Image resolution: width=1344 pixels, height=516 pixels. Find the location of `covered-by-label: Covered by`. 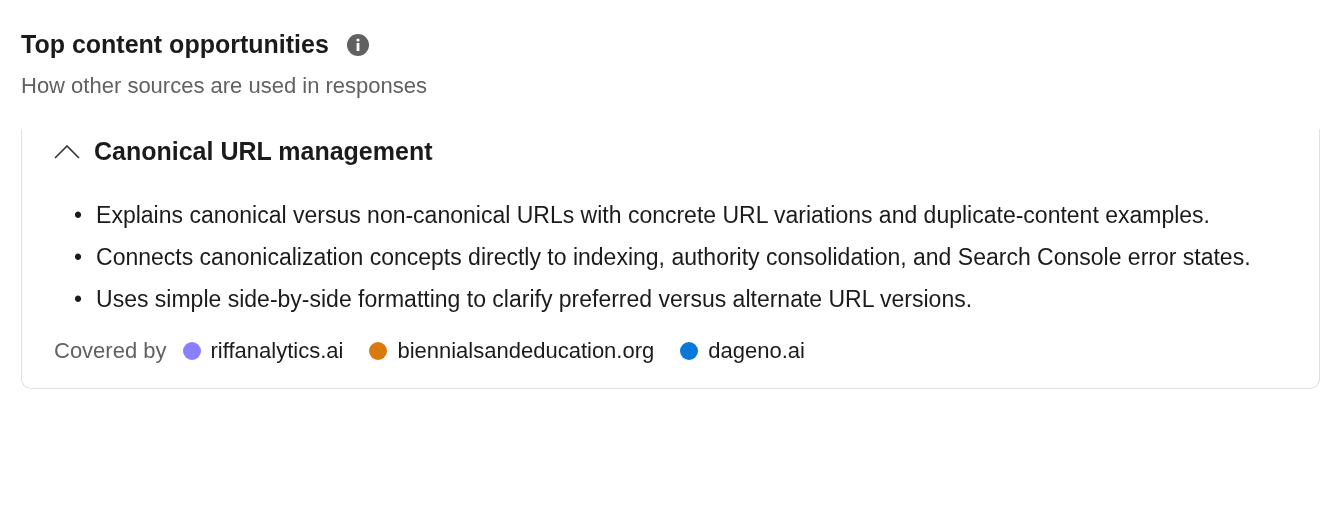

covered-by-label: Covered by is located at coordinates (110, 351).